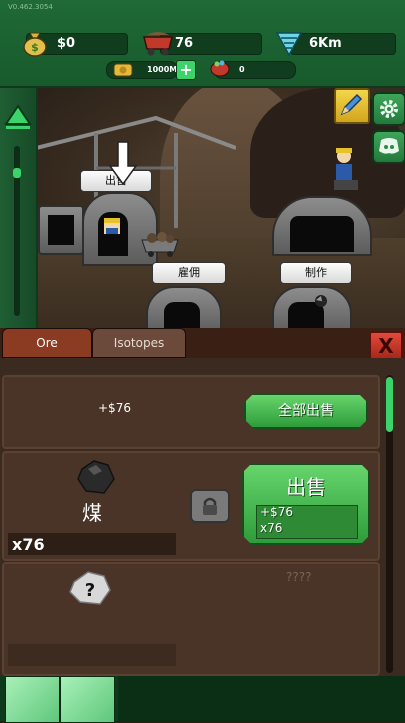 This screenshot has width=405, height=723. What do you see at coordinates (160, 245) in the screenshot?
I see `ore-cart-icon` at bounding box center [160, 245].